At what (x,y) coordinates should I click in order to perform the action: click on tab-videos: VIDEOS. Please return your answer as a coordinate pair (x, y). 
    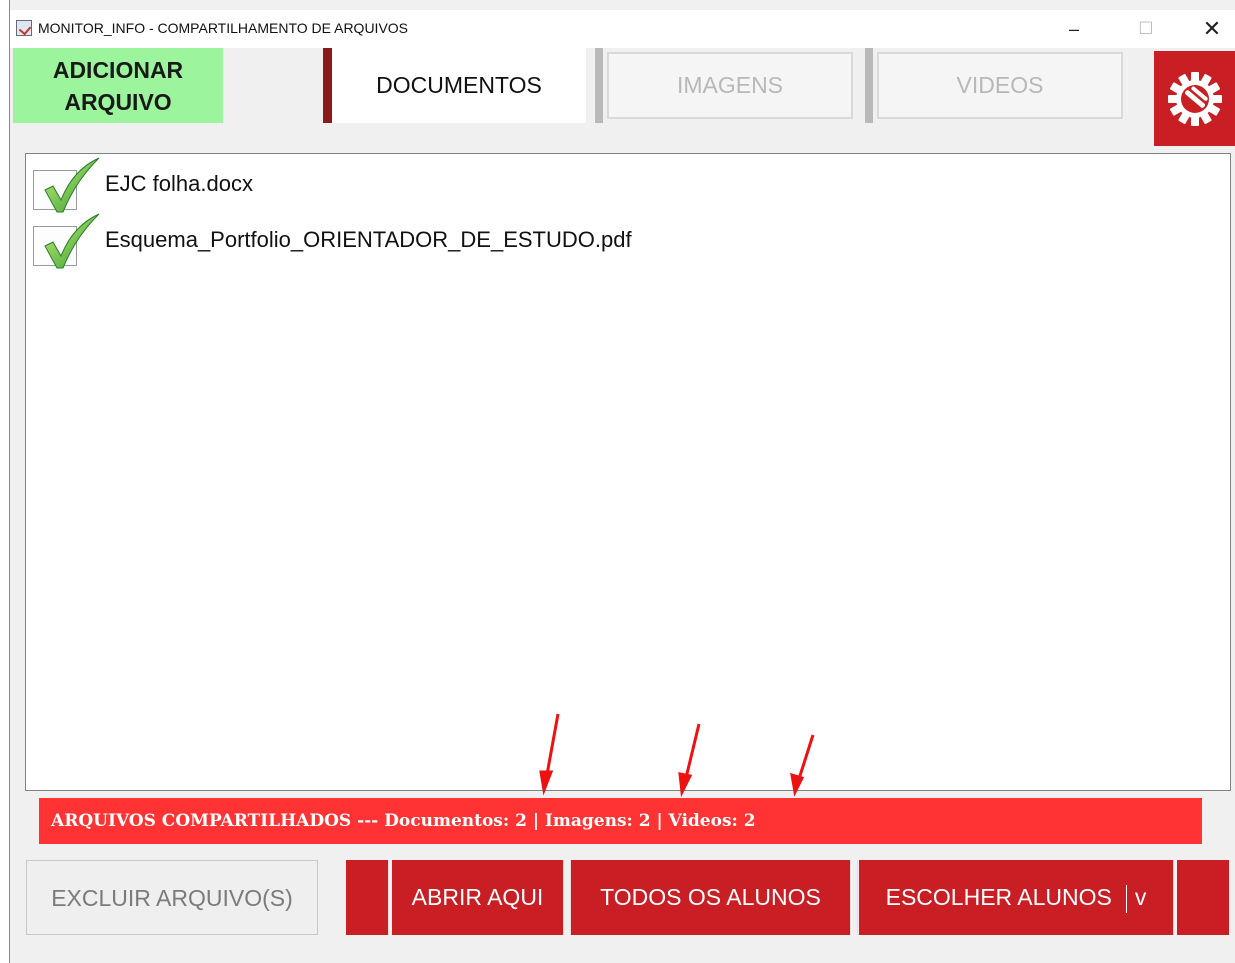
    Looking at the image, I should click on (996, 85).